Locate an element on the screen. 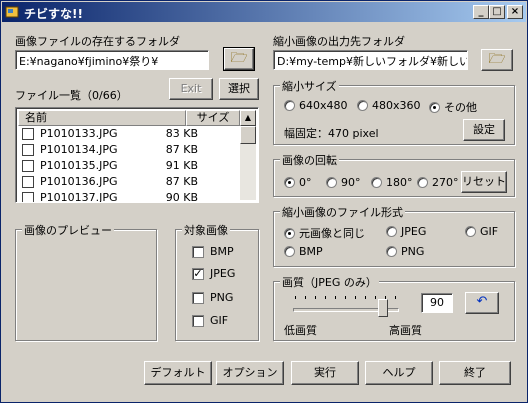 This screenshot has width=530, height=405. quality-undo-button: ↶ is located at coordinates (482, 303).